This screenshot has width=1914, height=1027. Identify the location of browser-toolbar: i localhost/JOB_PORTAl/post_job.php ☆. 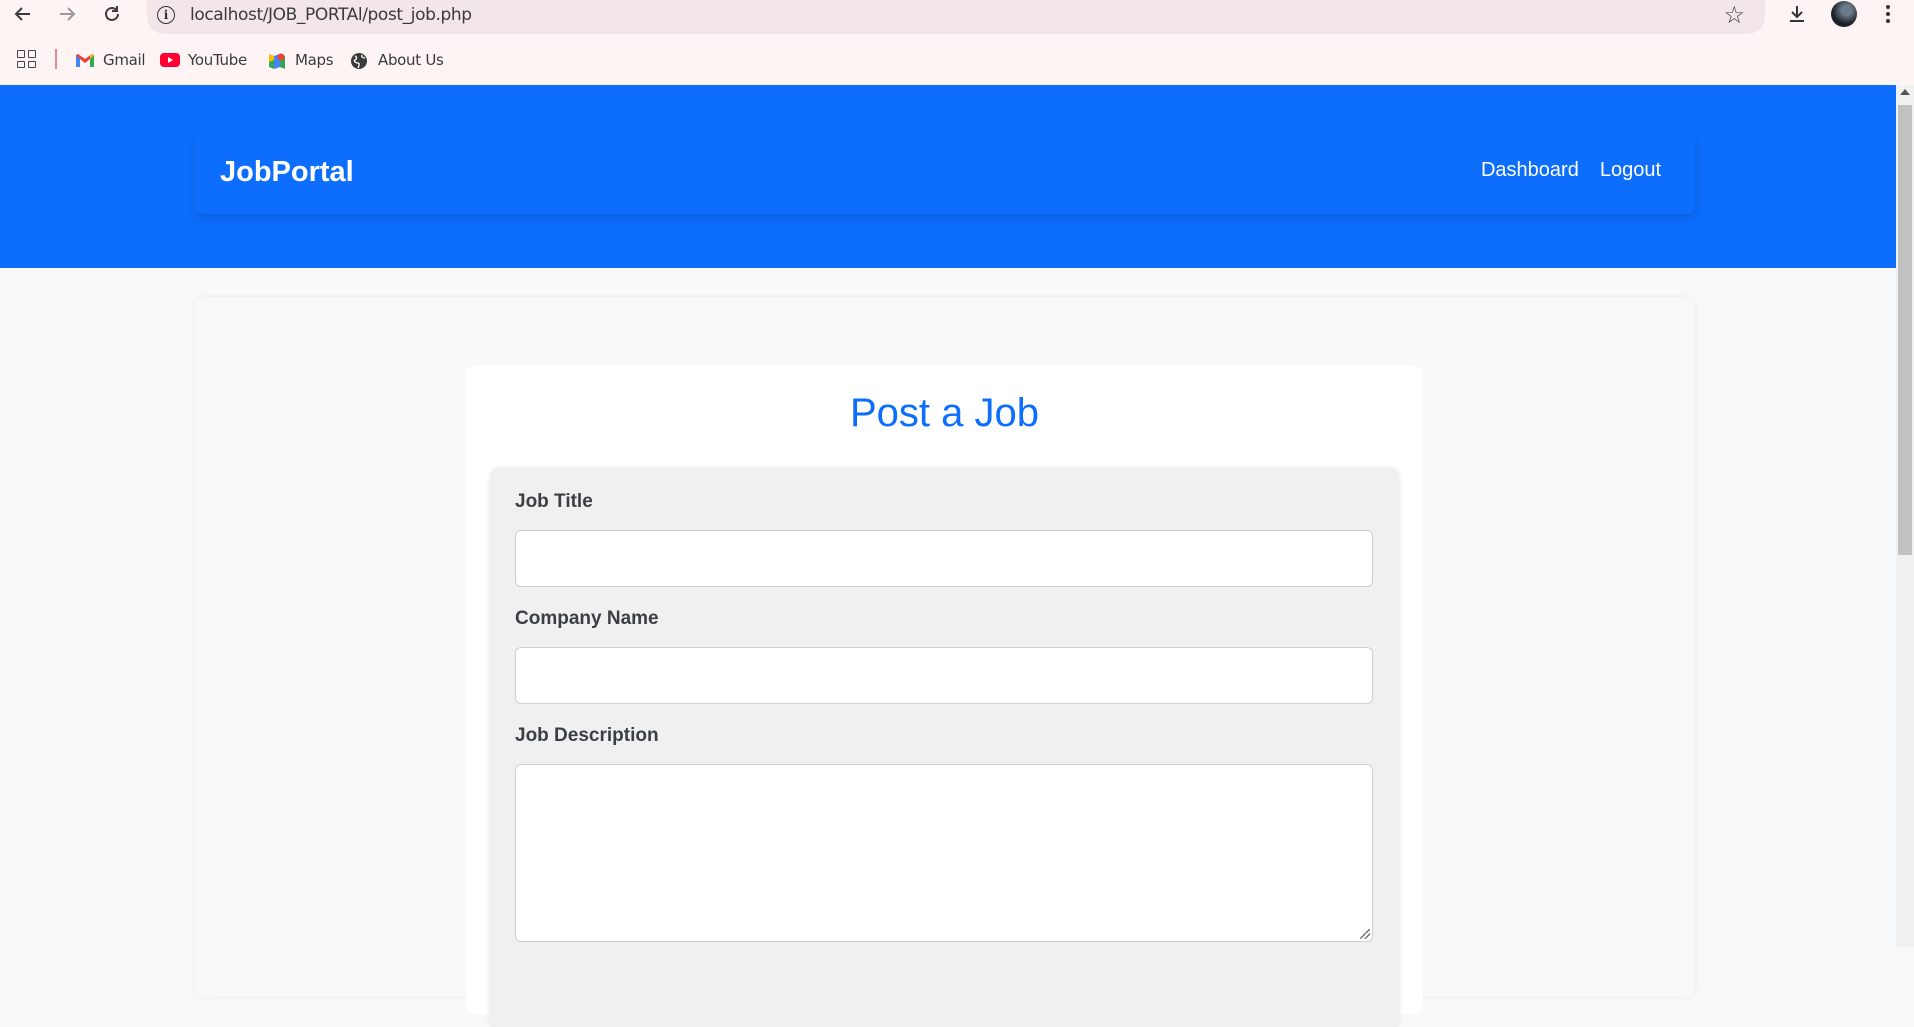
(957, 17).